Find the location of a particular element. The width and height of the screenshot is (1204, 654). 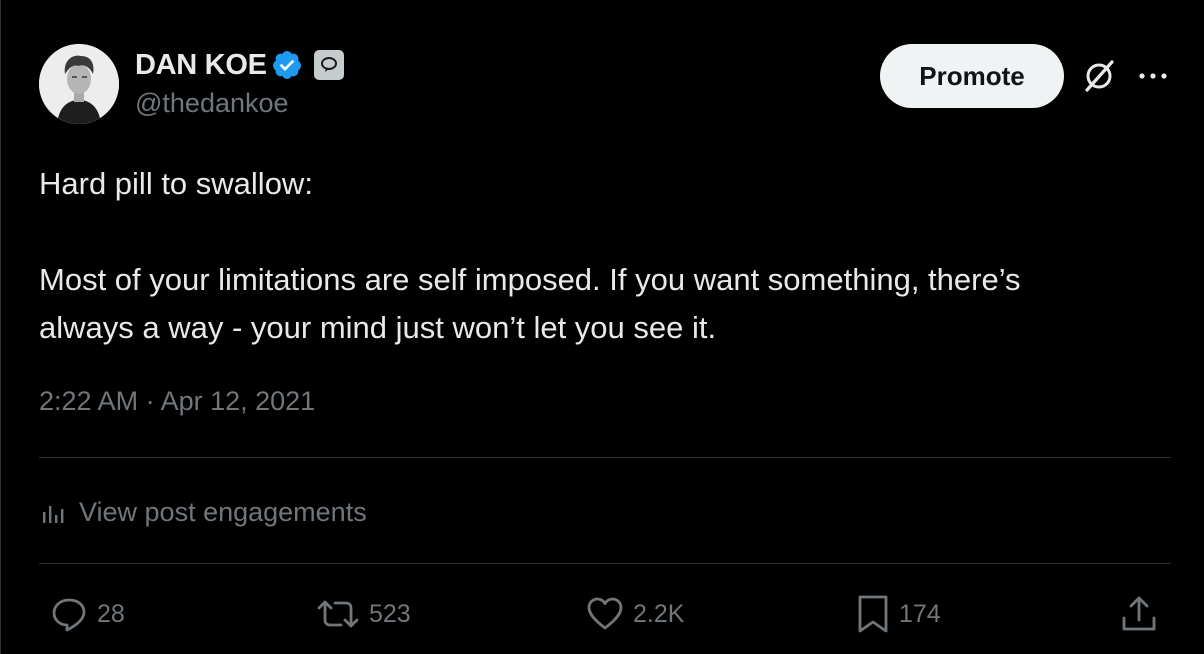

view-engagements-link: View post engagements is located at coordinates (203, 512).